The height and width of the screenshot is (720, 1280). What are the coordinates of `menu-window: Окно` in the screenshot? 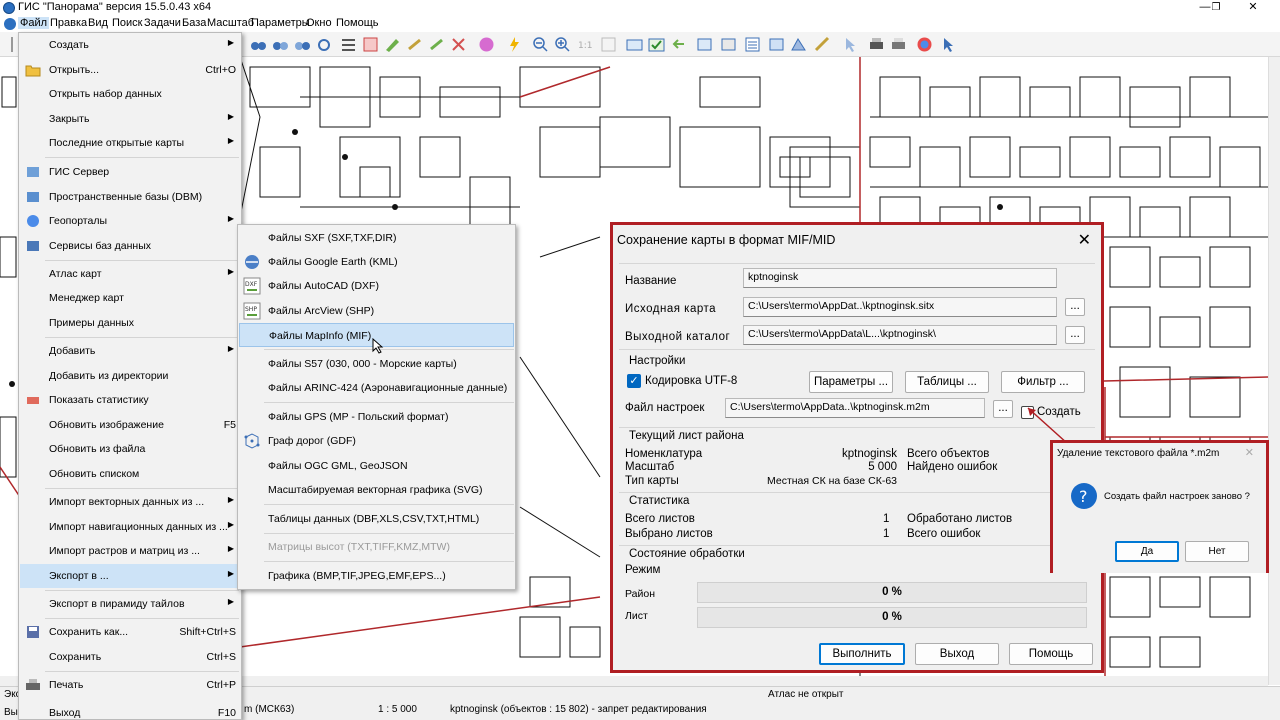 It's located at (319, 23).